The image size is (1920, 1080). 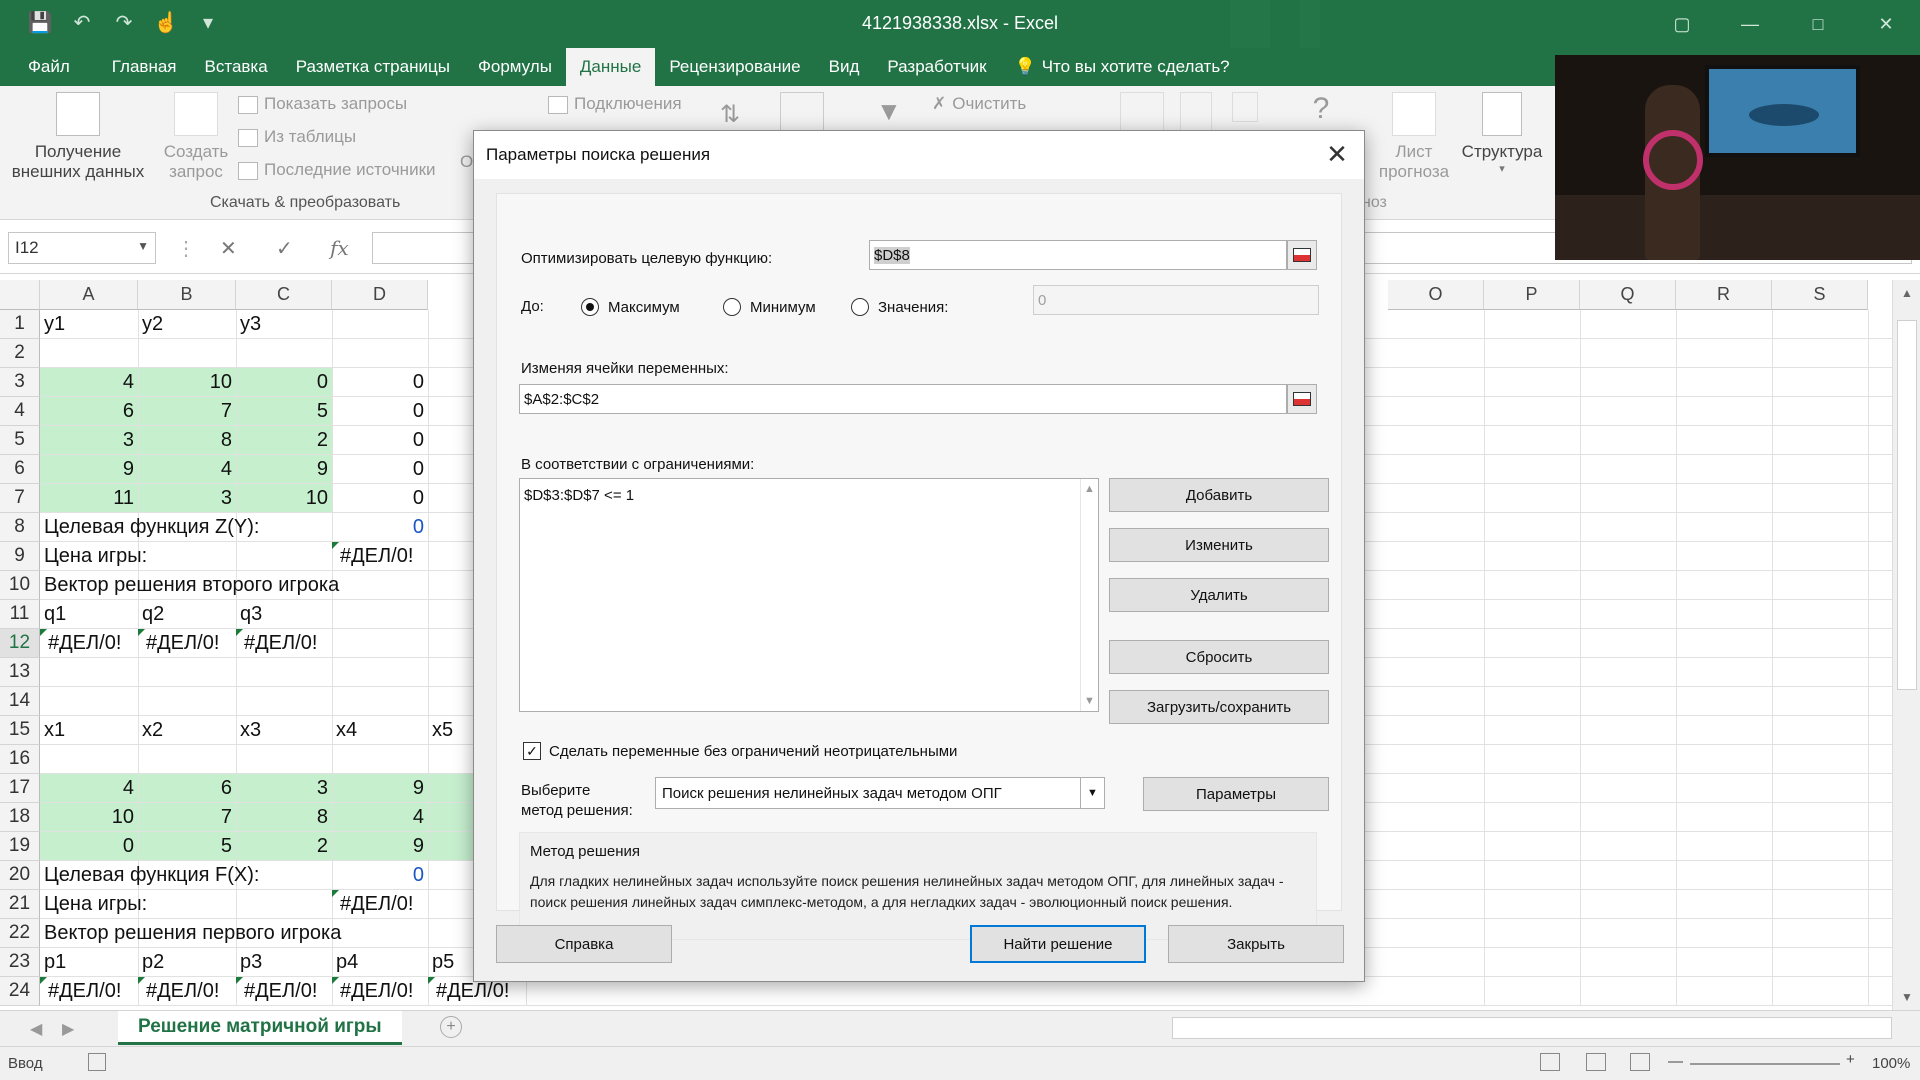 What do you see at coordinates (284, 469) in the screenshot?
I see `cell-c6: 9` at bounding box center [284, 469].